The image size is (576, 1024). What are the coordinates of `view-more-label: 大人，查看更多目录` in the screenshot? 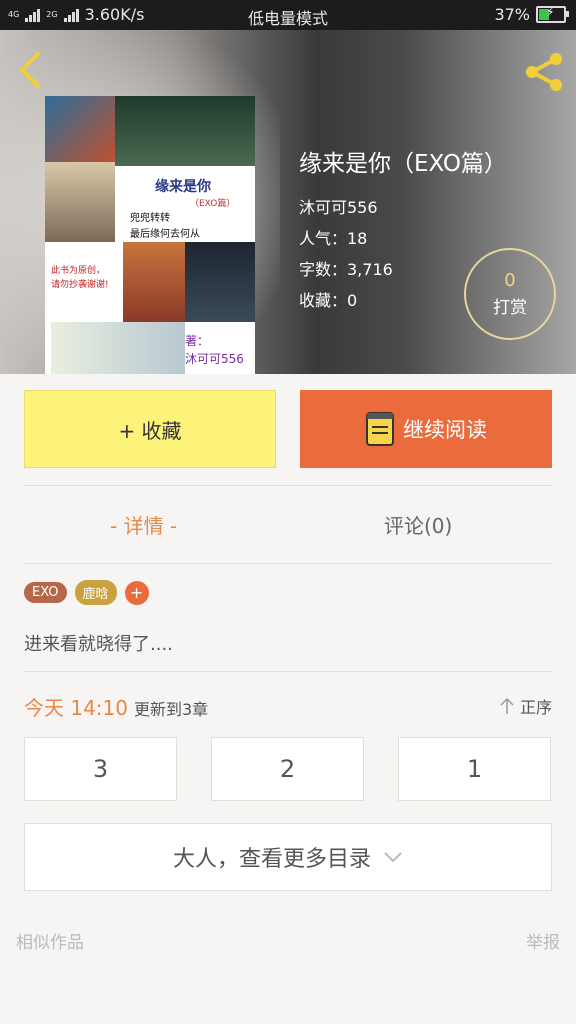 It's located at (271, 859).